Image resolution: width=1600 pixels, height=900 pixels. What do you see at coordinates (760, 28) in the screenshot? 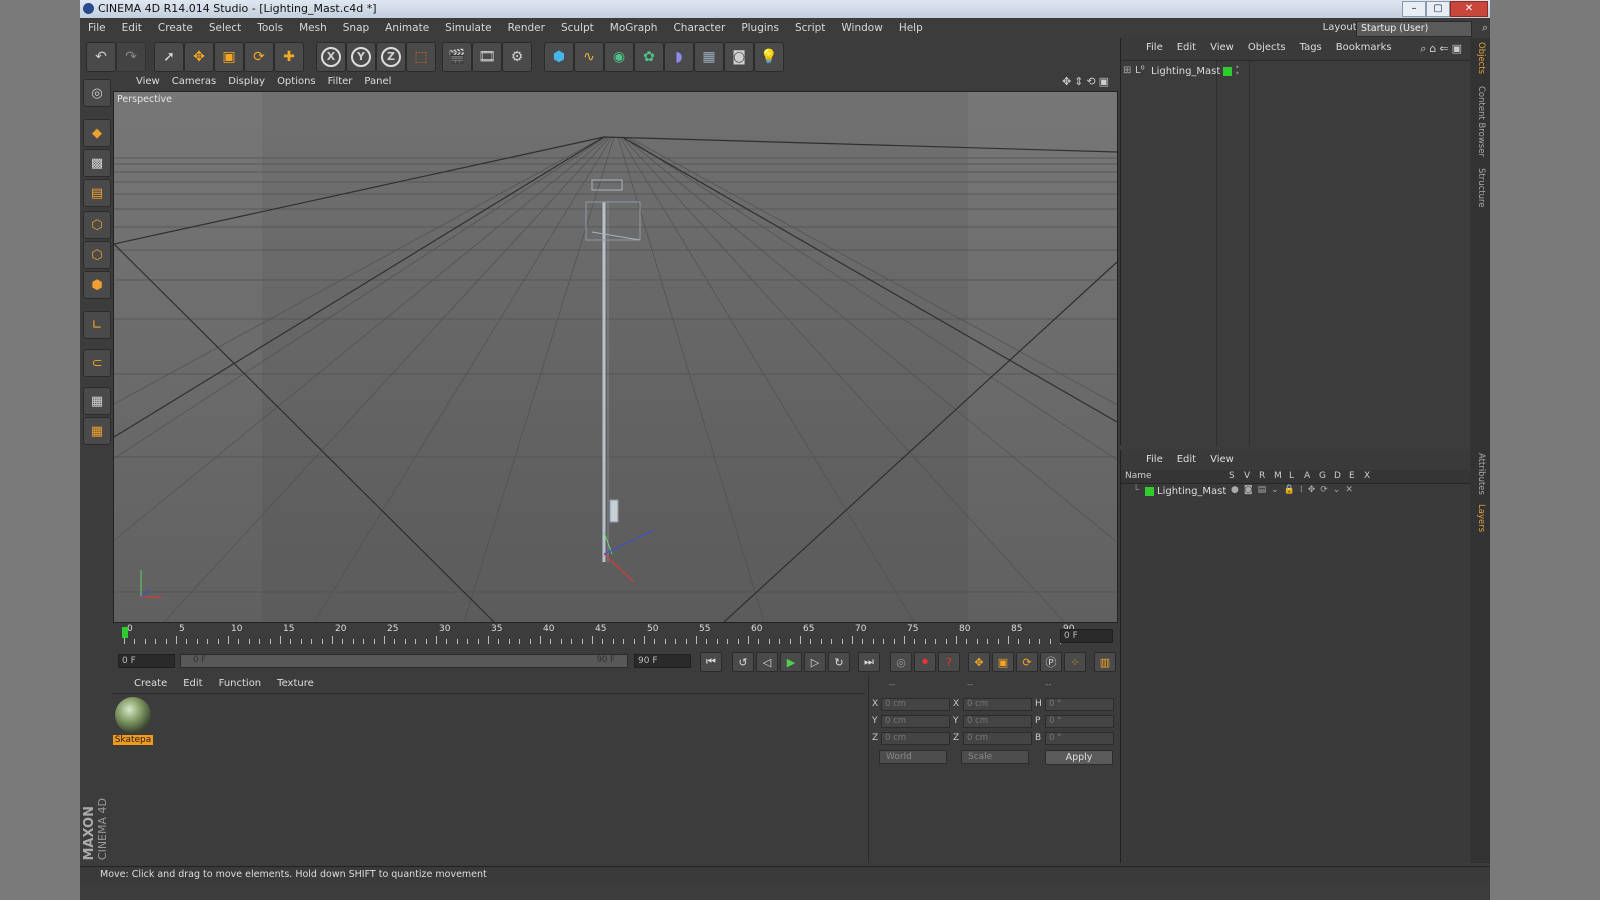
I see `menu-plugins: Plugins` at bounding box center [760, 28].